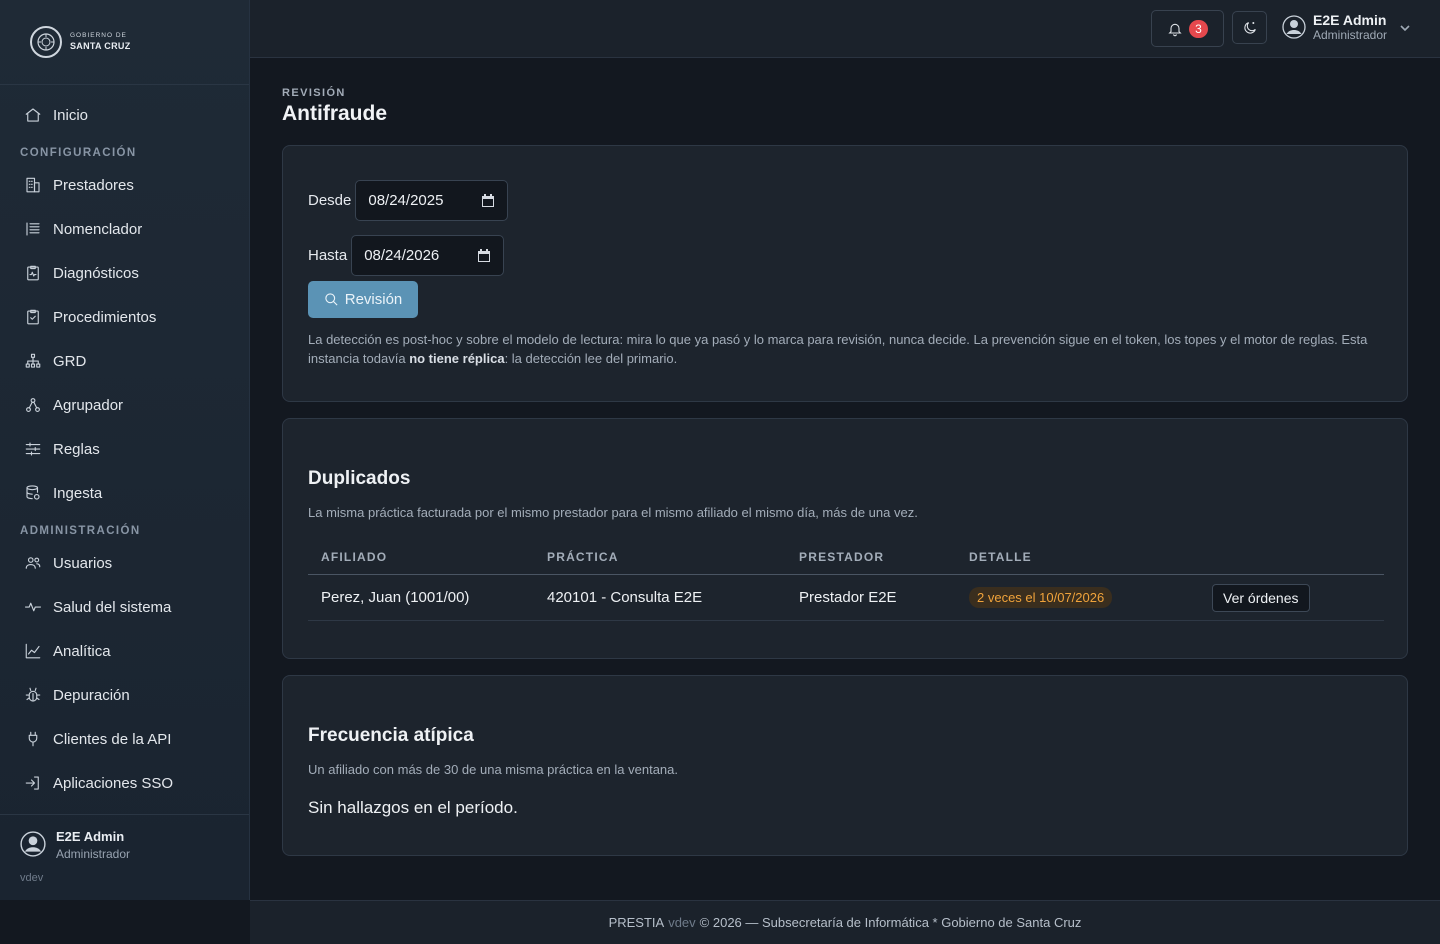  What do you see at coordinates (124, 651) in the screenshot?
I see `sidebar-item-analitica: Analítica` at bounding box center [124, 651].